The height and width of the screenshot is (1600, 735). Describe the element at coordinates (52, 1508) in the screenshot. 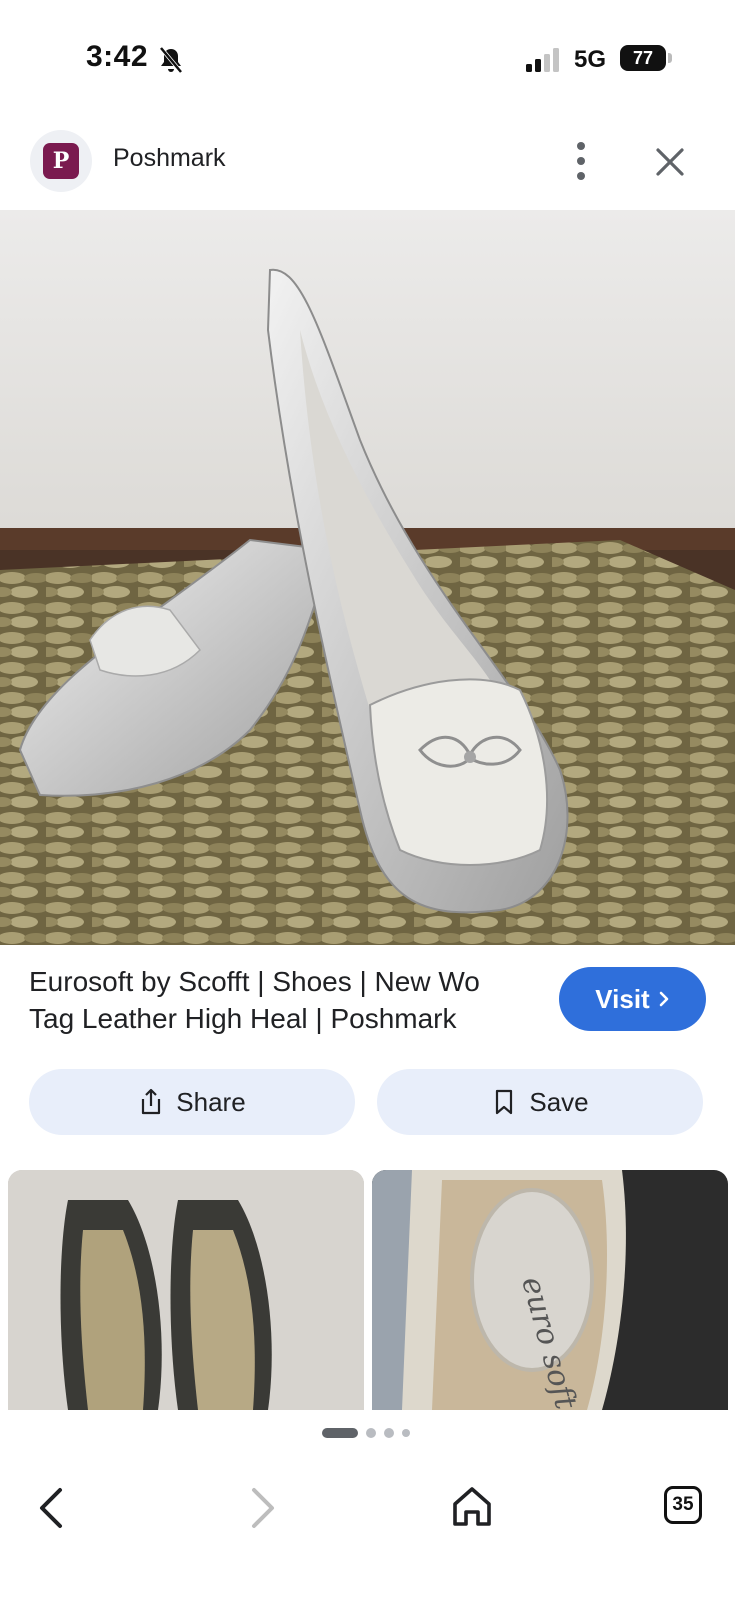

I see `back-arrow-icon` at that location.